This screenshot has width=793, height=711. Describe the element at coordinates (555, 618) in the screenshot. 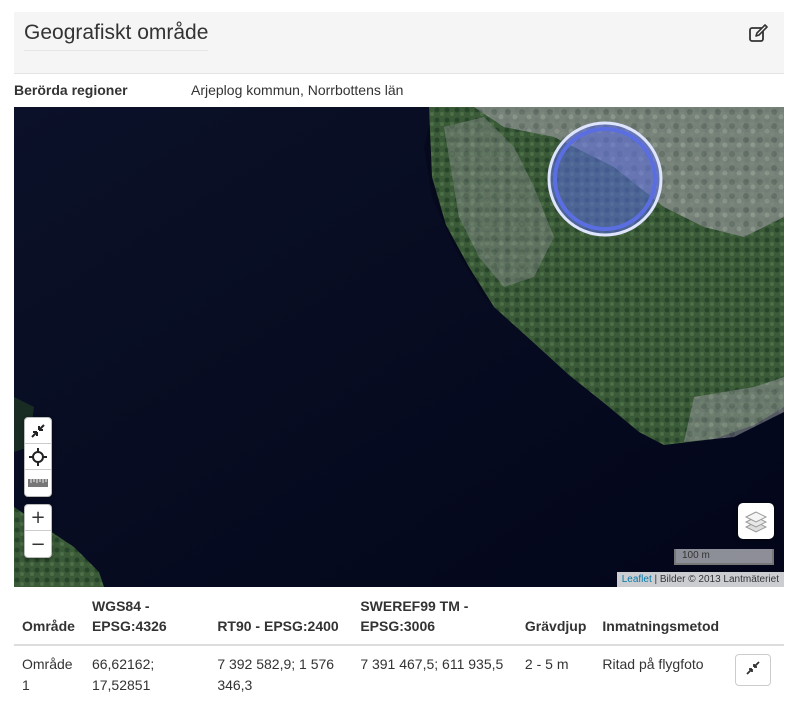

I see `header-depth: Grävdjup` at that location.